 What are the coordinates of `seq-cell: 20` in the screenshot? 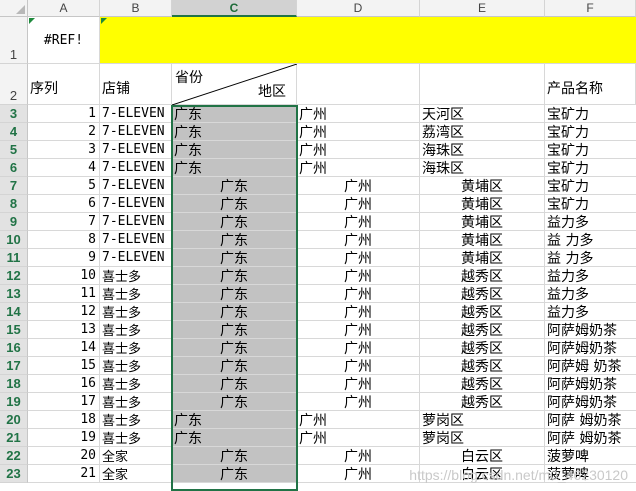 It's located at (64, 456).